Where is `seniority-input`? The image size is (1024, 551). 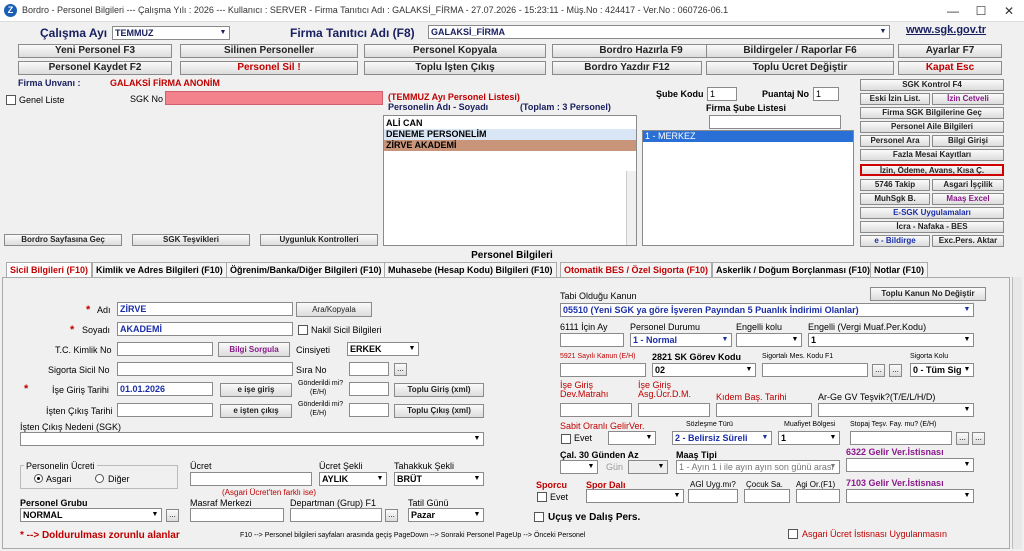 seniority-input is located at coordinates (764, 410).